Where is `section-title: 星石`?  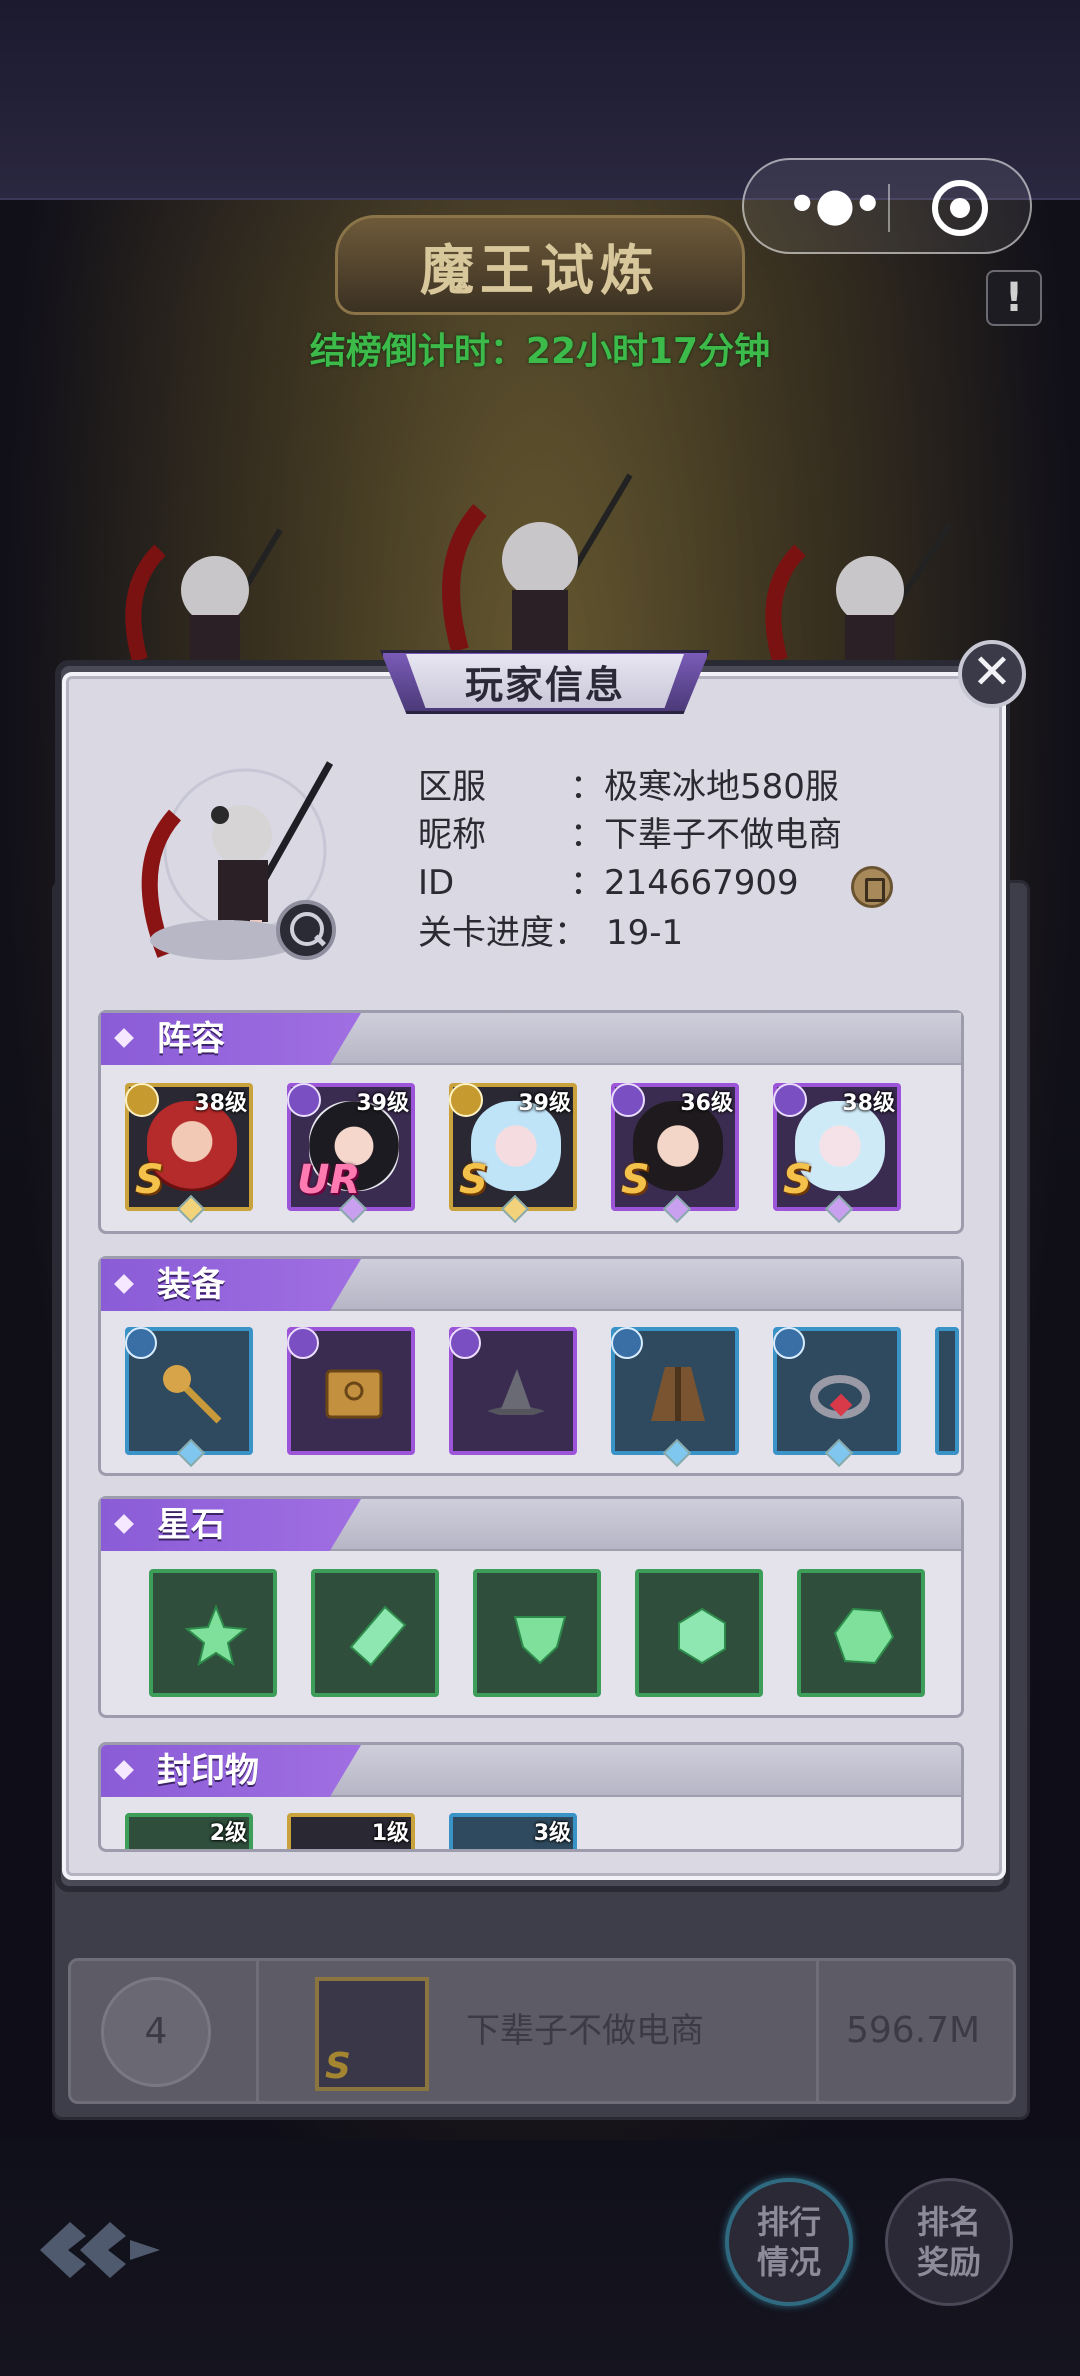 section-title: 星石 is located at coordinates (191, 1525).